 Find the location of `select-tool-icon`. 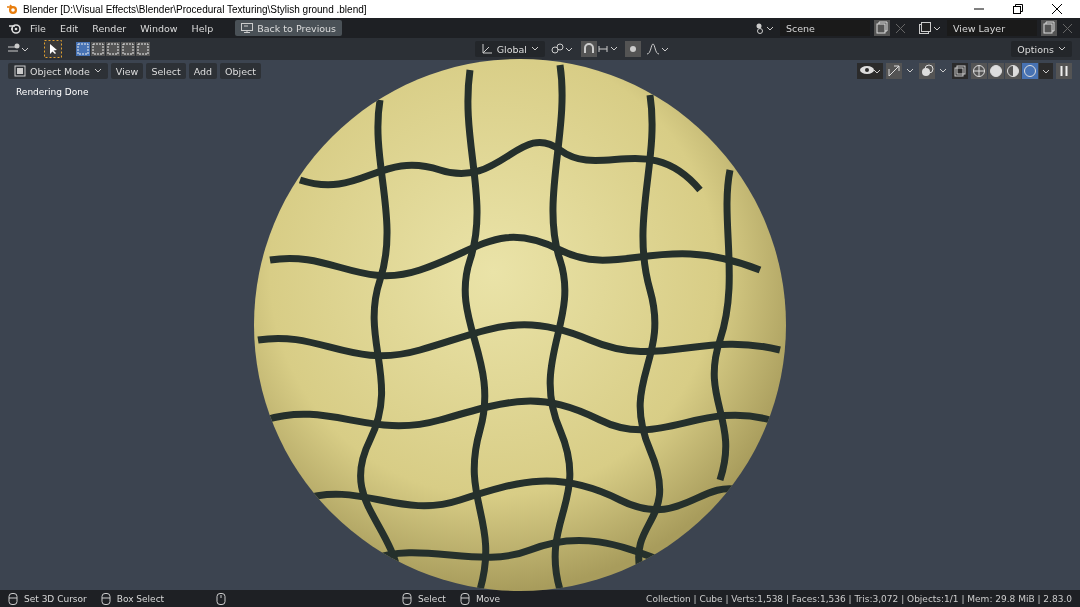

select-tool-icon is located at coordinates (53, 49).